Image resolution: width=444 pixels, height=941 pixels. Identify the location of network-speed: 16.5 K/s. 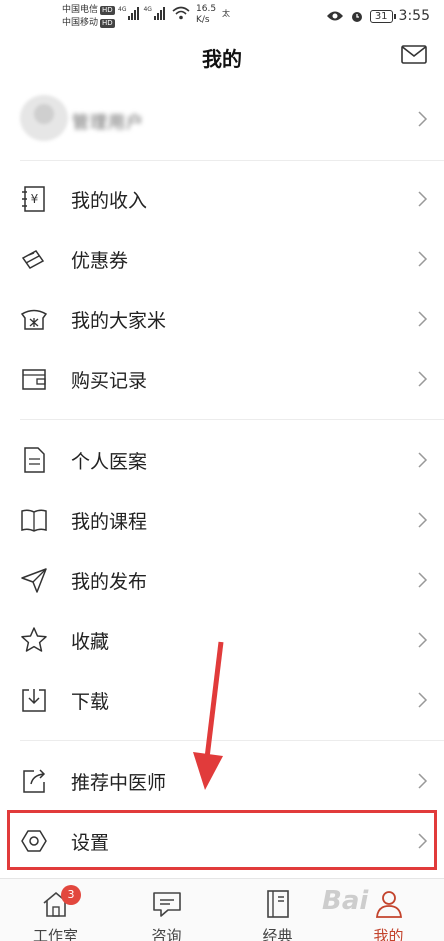
(206, 14).